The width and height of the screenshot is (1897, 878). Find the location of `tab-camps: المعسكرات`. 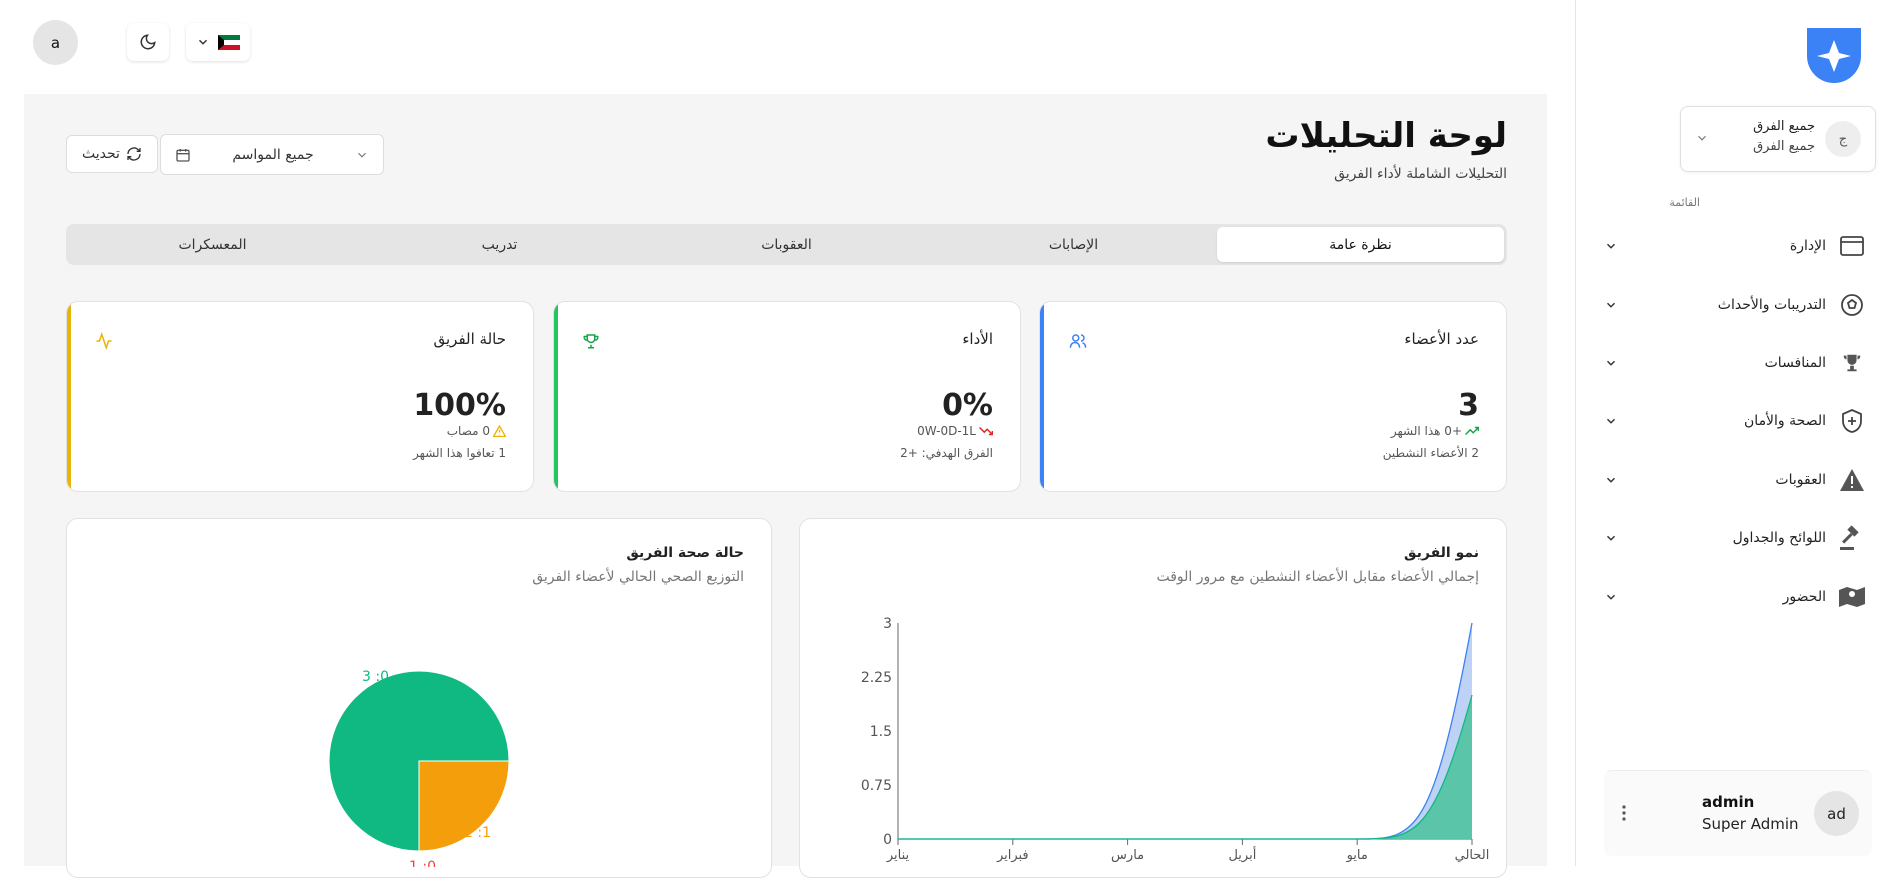

tab-camps: المعسكرات is located at coordinates (212, 244).